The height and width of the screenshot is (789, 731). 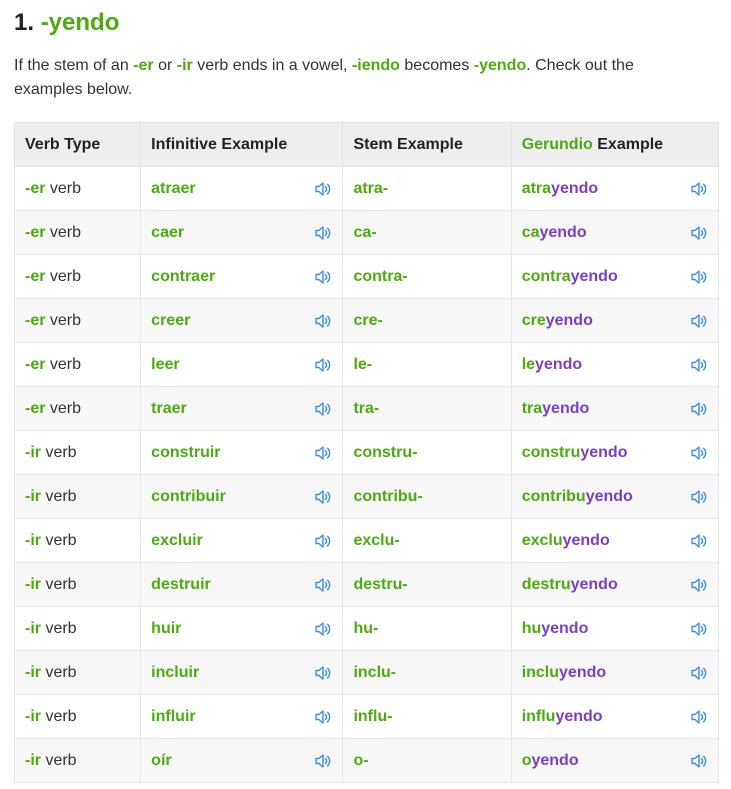 I want to click on stem-cell: ca-, so click(x=427, y=232).